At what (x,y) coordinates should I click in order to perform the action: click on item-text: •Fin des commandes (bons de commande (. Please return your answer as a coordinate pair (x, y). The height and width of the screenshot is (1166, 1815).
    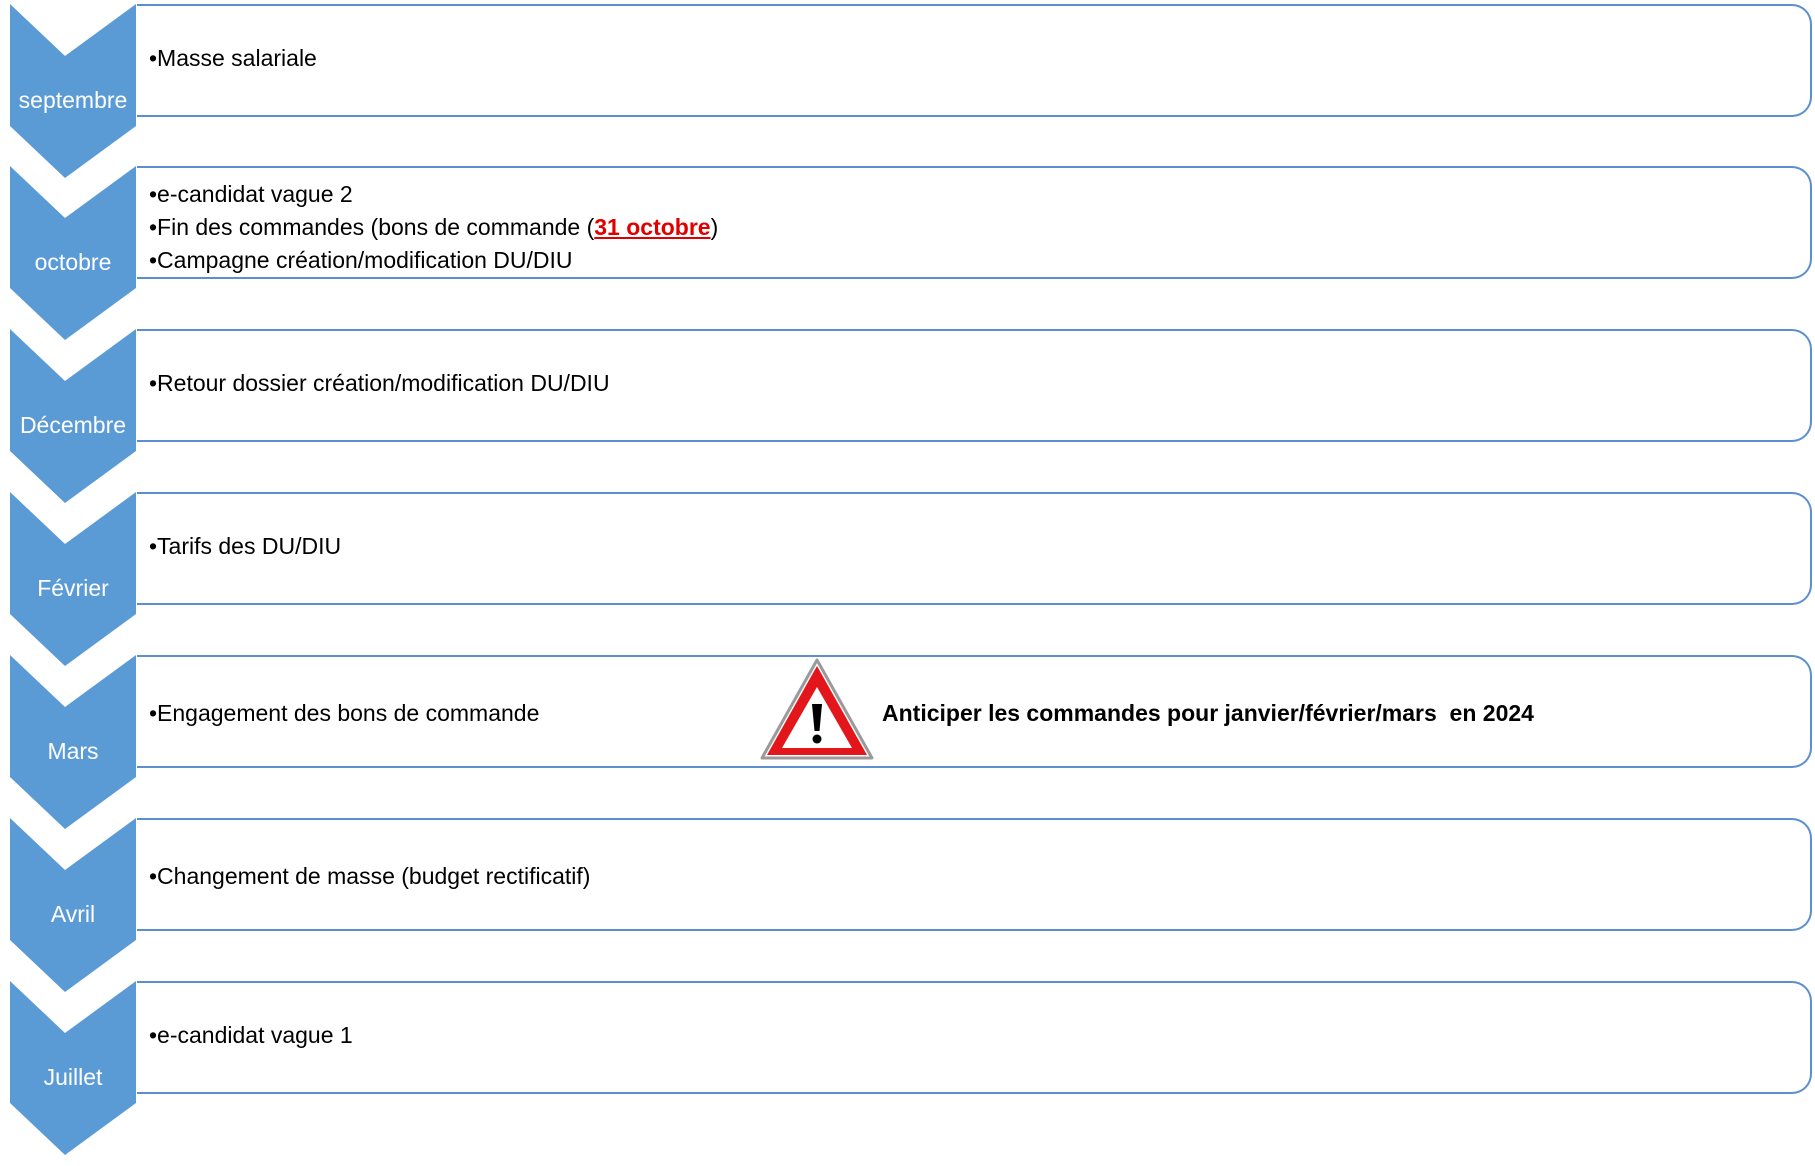
    Looking at the image, I should click on (372, 227).